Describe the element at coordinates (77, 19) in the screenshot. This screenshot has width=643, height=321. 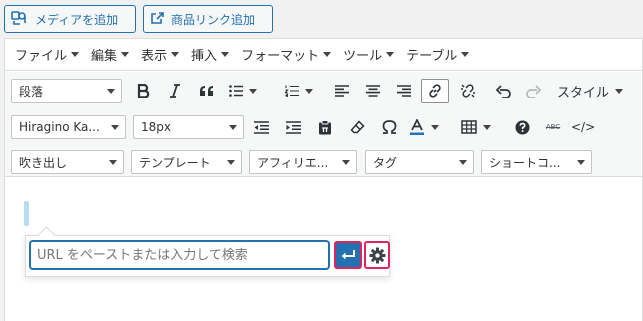
I see `add-media-label: メディアを追加` at that location.